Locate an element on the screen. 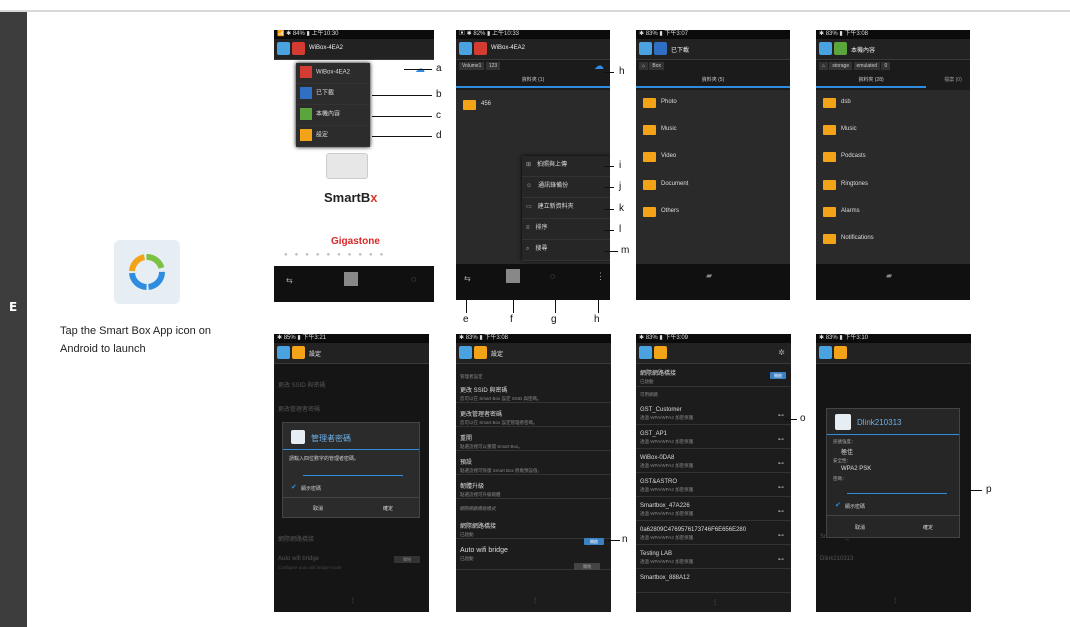  folder-name: Document is located at coordinates (674, 184).